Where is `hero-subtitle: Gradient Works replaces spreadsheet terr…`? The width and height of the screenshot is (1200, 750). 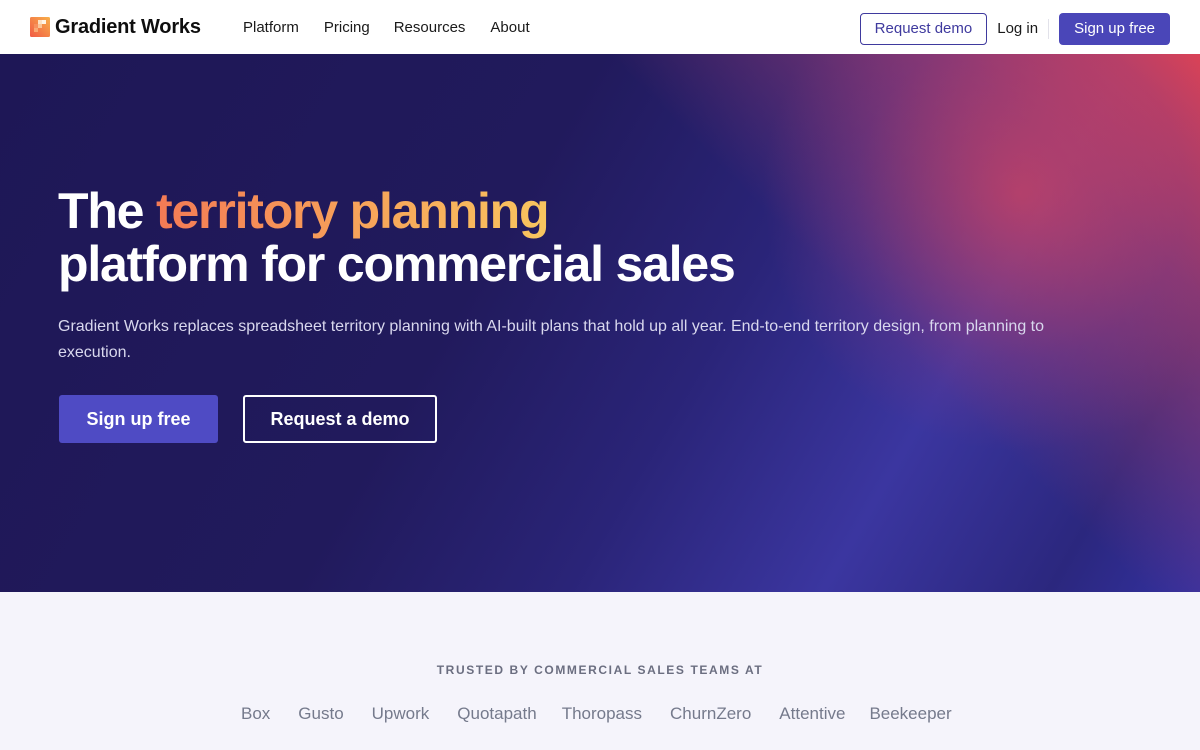
hero-subtitle: Gradient Works replaces spreadsheet terr… is located at coordinates (551, 339).